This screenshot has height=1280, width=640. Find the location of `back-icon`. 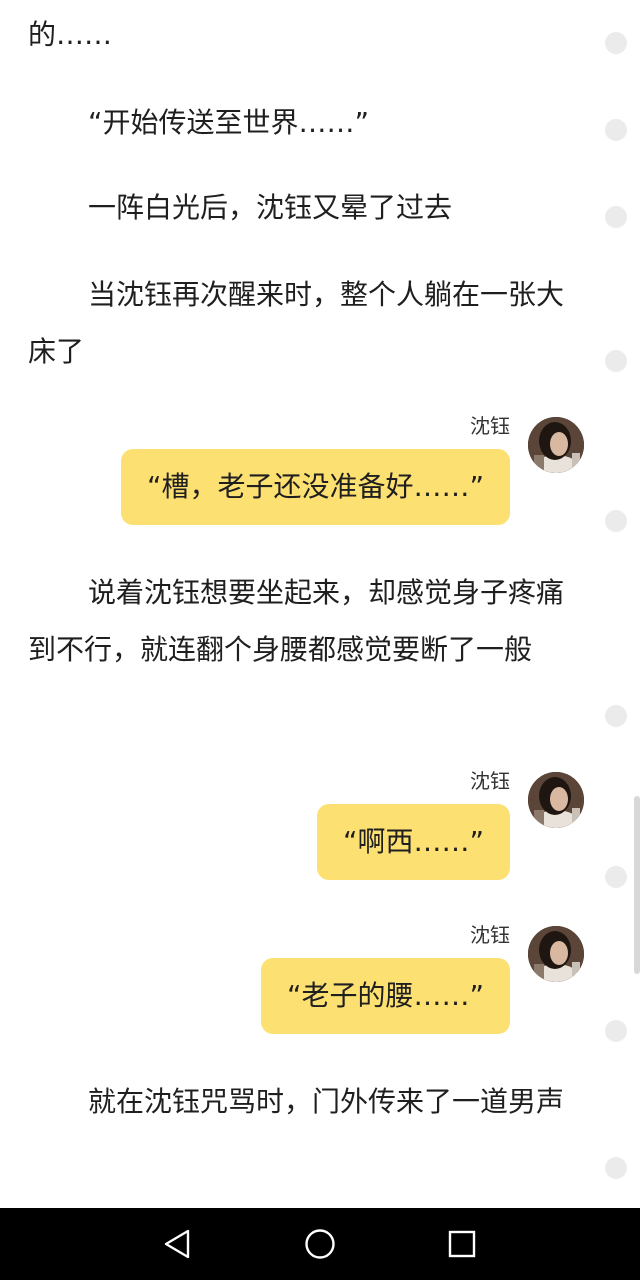

back-icon is located at coordinates (178, 1244).